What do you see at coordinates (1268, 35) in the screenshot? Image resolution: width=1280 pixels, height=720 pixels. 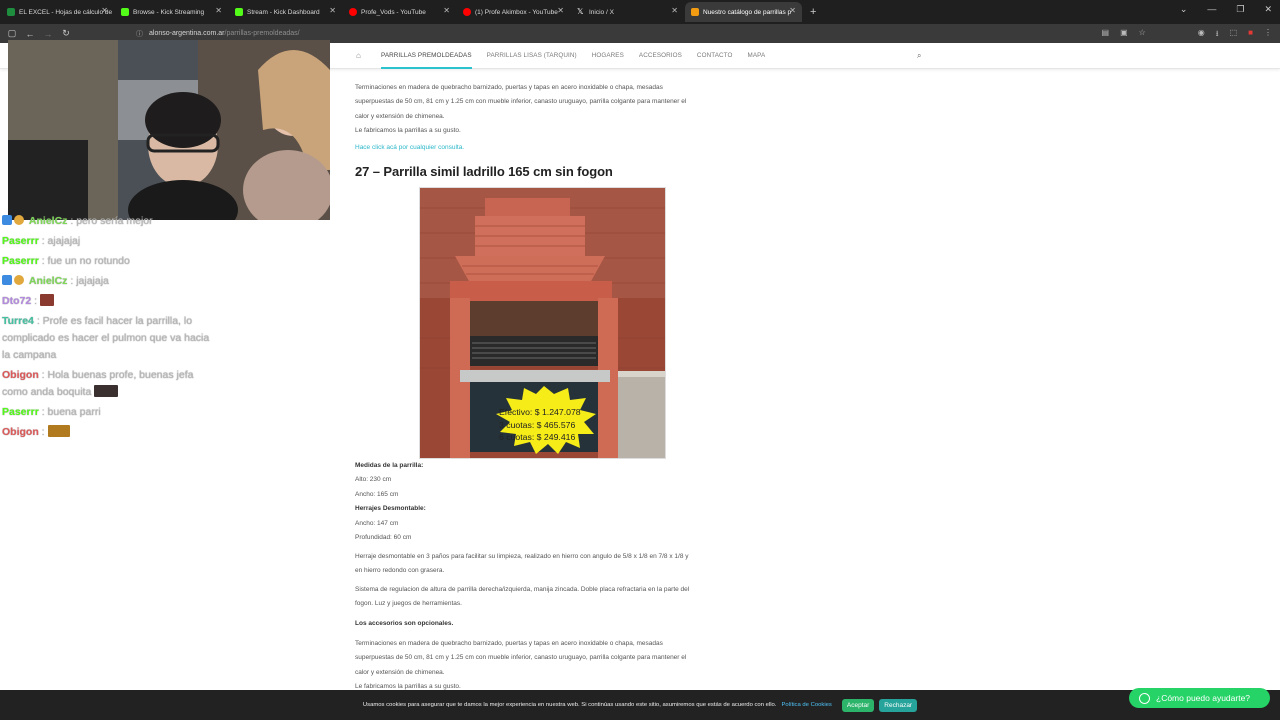 I see `menu-icon: ⋮` at bounding box center [1268, 35].